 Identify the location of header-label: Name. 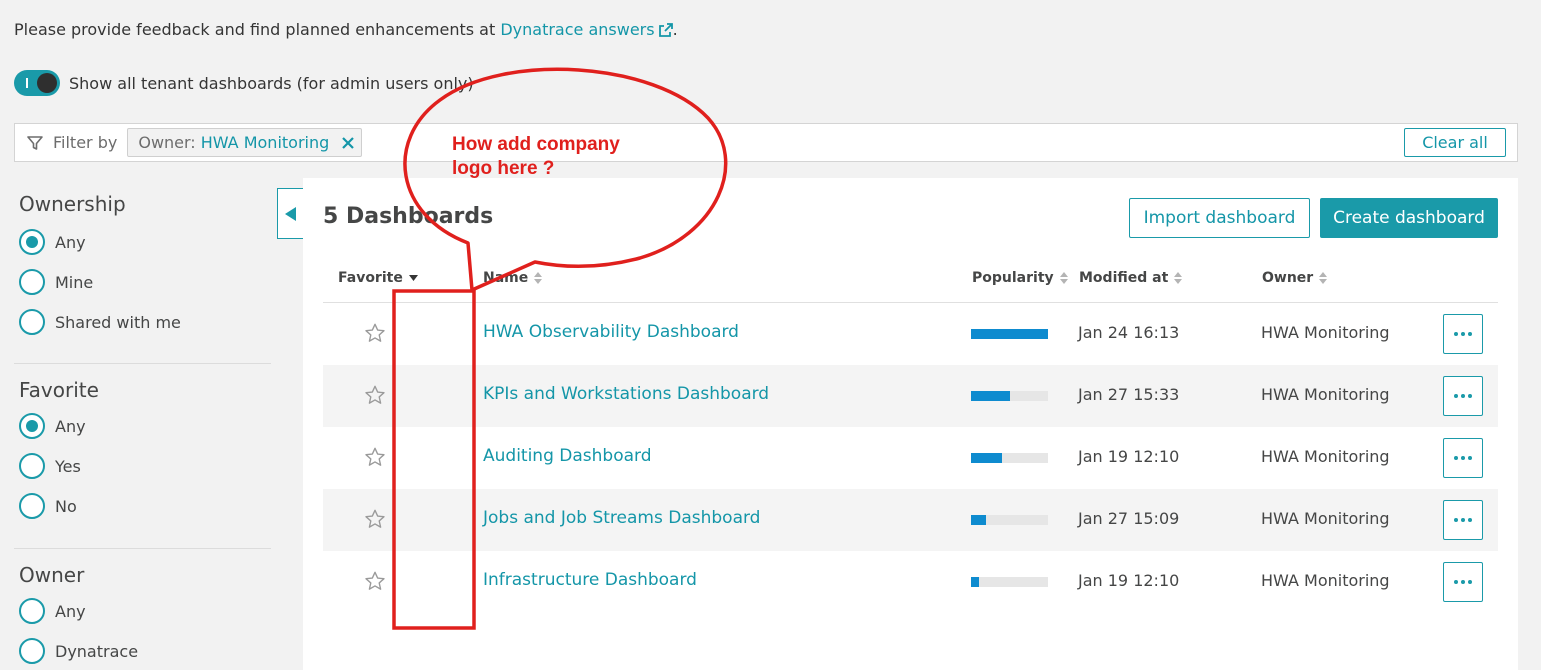
(506, 278).